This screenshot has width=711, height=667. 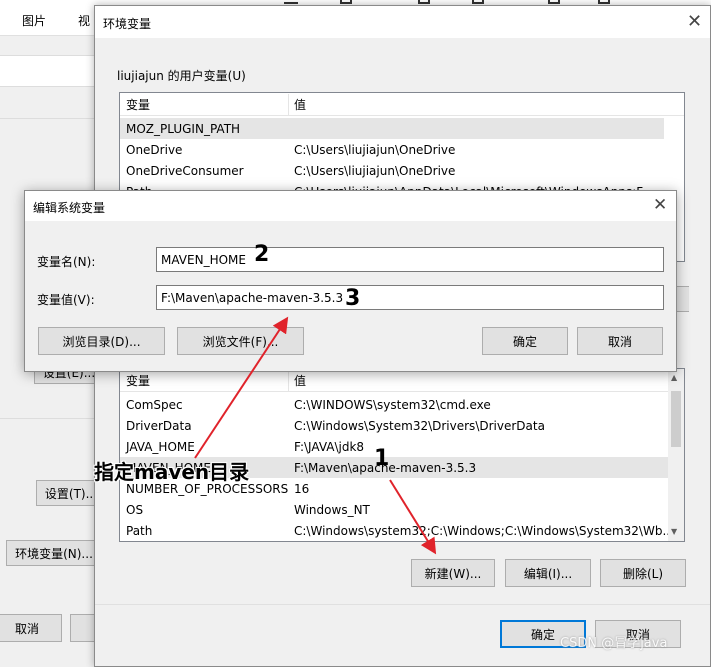 What do you see at coordinates (172, 472) in the screenshot?
I see `annotation-label: 指定maven目录` at bounding box center [172, 472].